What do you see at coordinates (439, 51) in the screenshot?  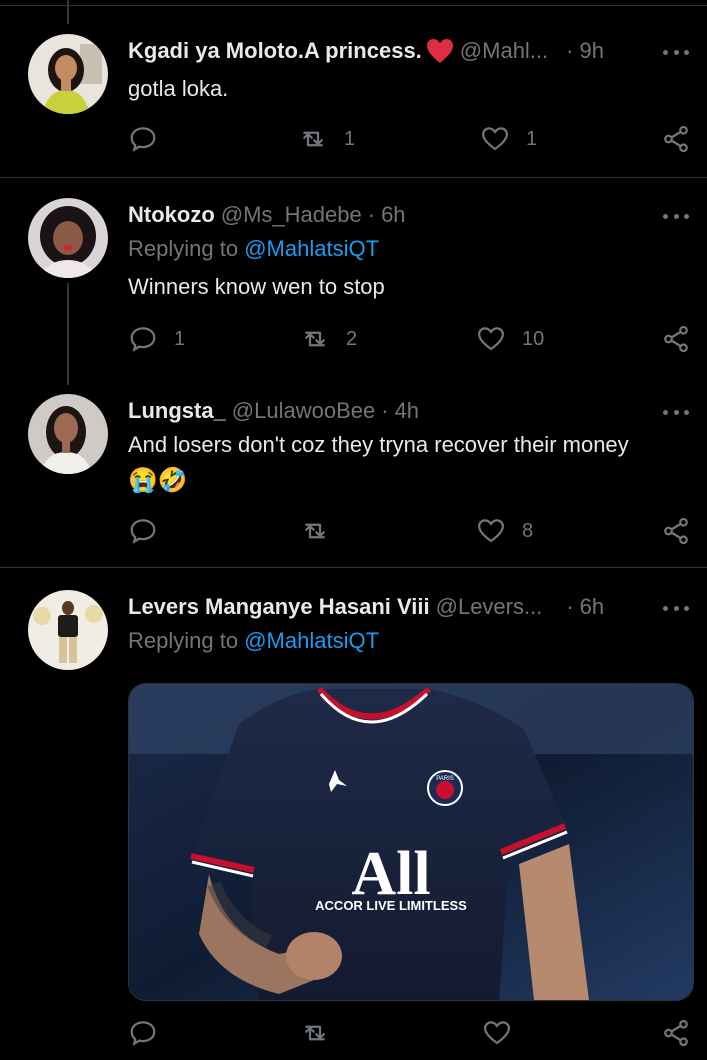 I see `heart-emoji-icon` at bounding box center [439, 51].